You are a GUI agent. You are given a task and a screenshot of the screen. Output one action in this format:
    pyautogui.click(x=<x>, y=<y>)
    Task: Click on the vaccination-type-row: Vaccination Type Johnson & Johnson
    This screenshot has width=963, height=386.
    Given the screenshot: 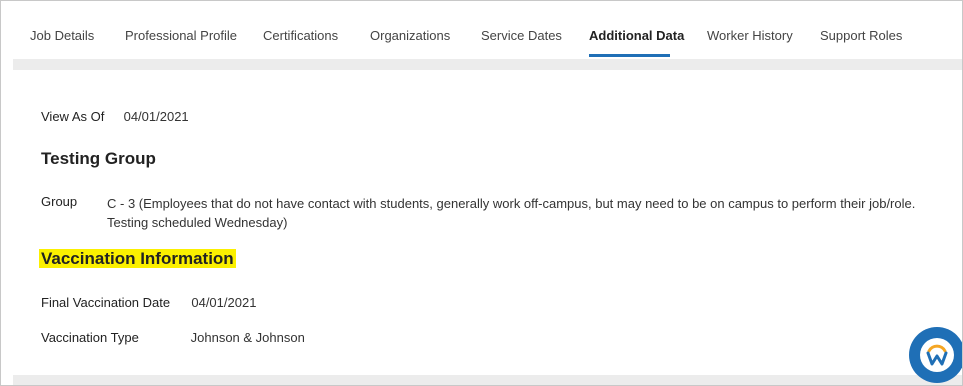 What is the action you would take?
    pyautogui.click(x=173, y=337)
    